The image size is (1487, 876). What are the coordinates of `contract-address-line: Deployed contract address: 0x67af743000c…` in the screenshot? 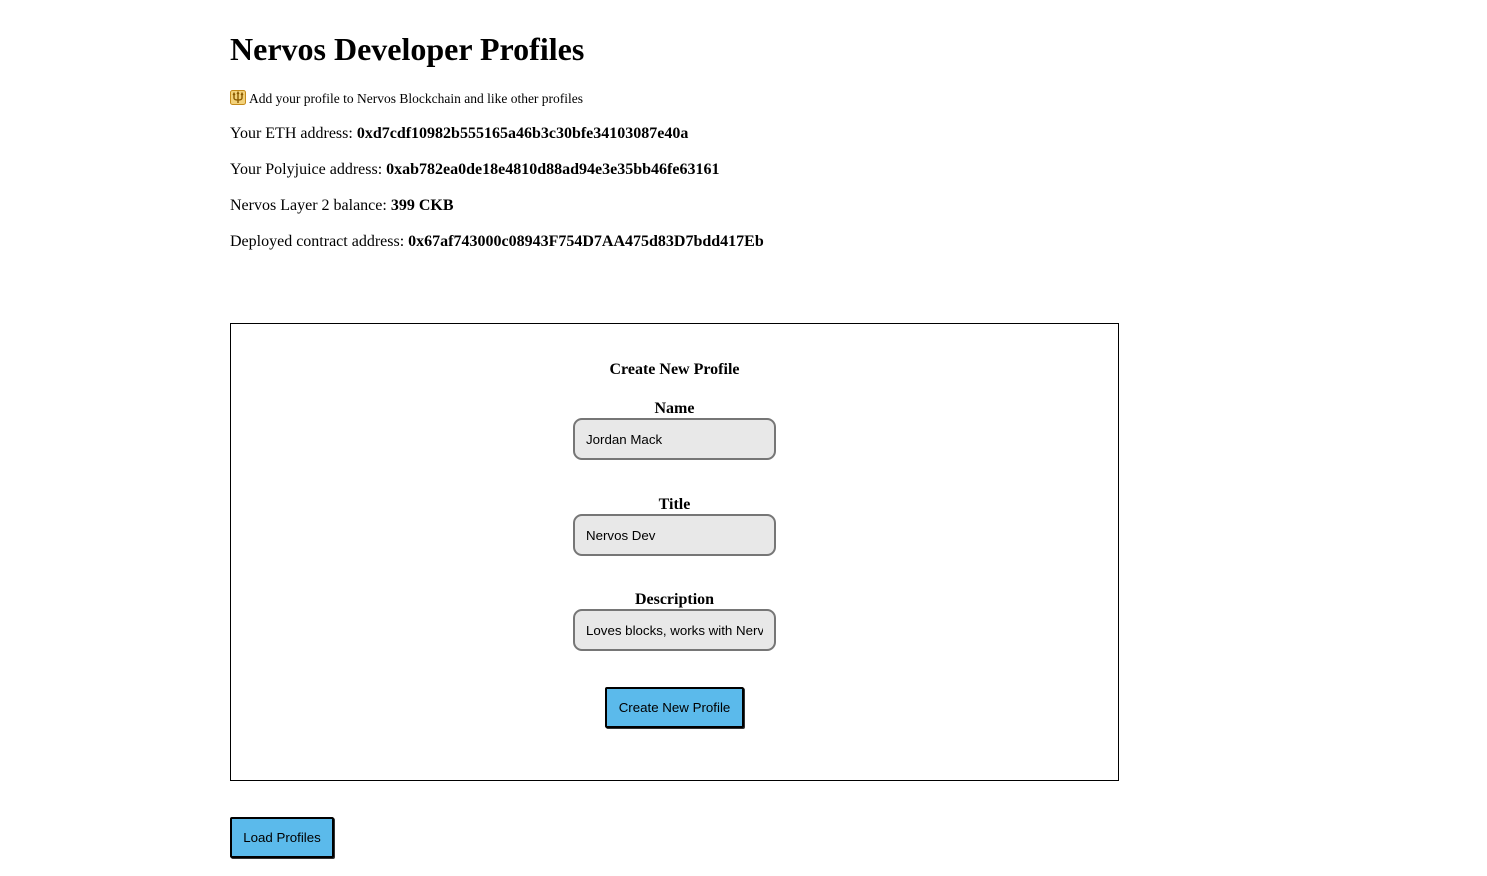 It's located at (497, 242).